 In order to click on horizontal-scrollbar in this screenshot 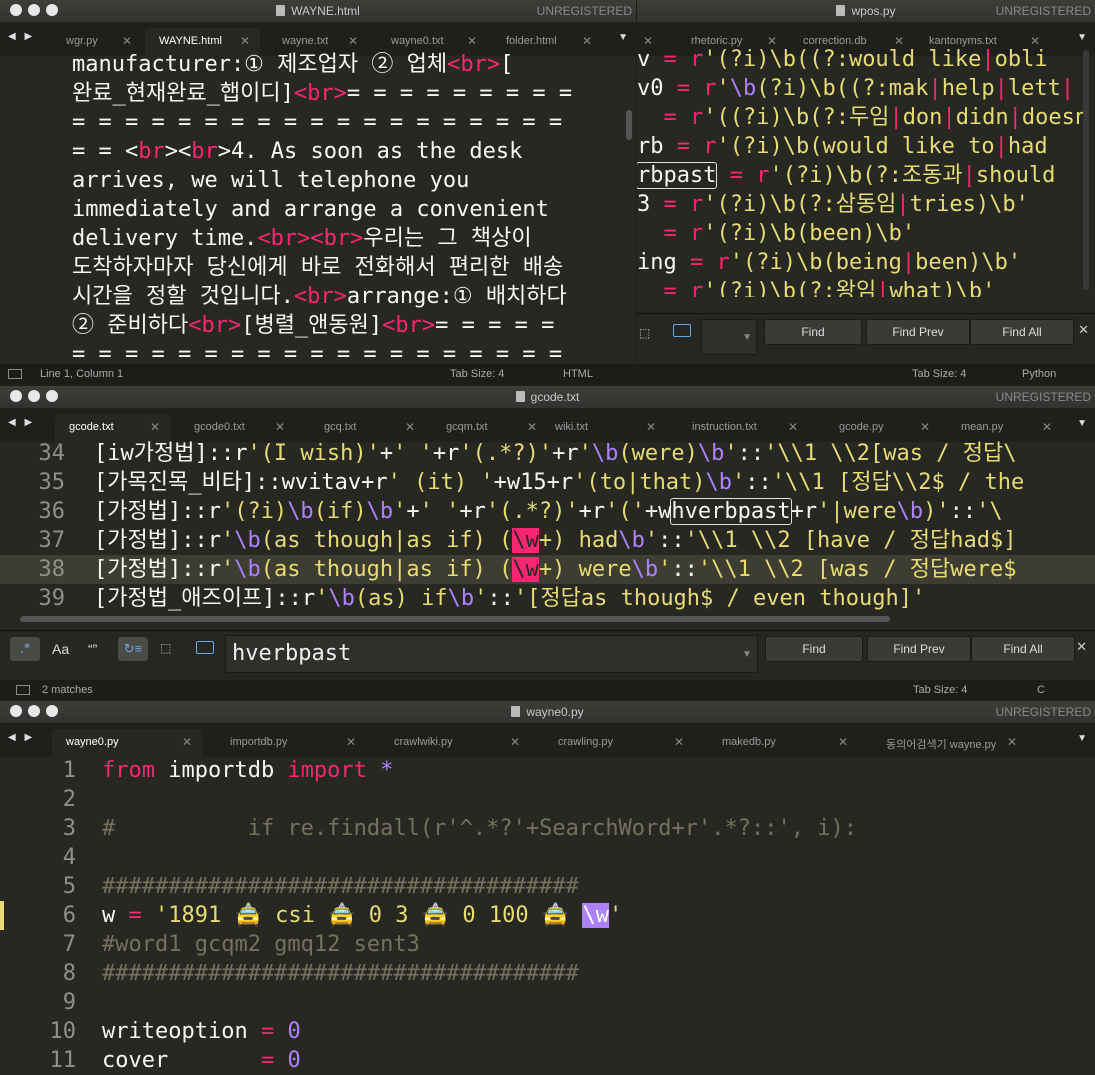, I will do `click(455, 619)`.